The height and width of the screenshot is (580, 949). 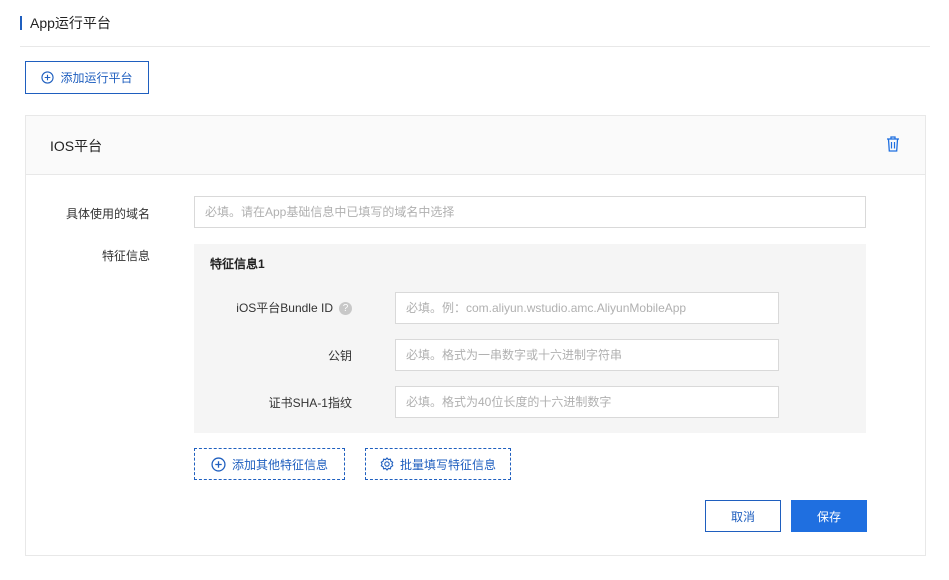 What do you see at coordinates (475, 46) in the screenshot?
I see `header-divider` at bounding box center [475, 46].